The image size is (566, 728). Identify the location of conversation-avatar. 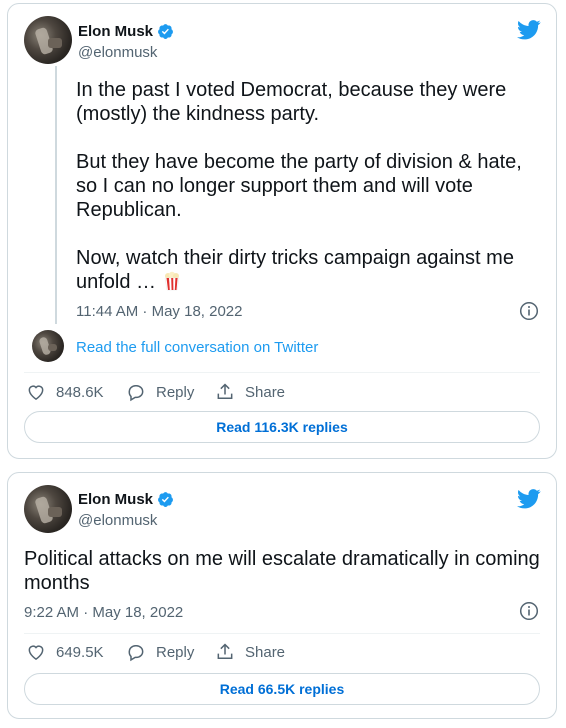
(48, 346).